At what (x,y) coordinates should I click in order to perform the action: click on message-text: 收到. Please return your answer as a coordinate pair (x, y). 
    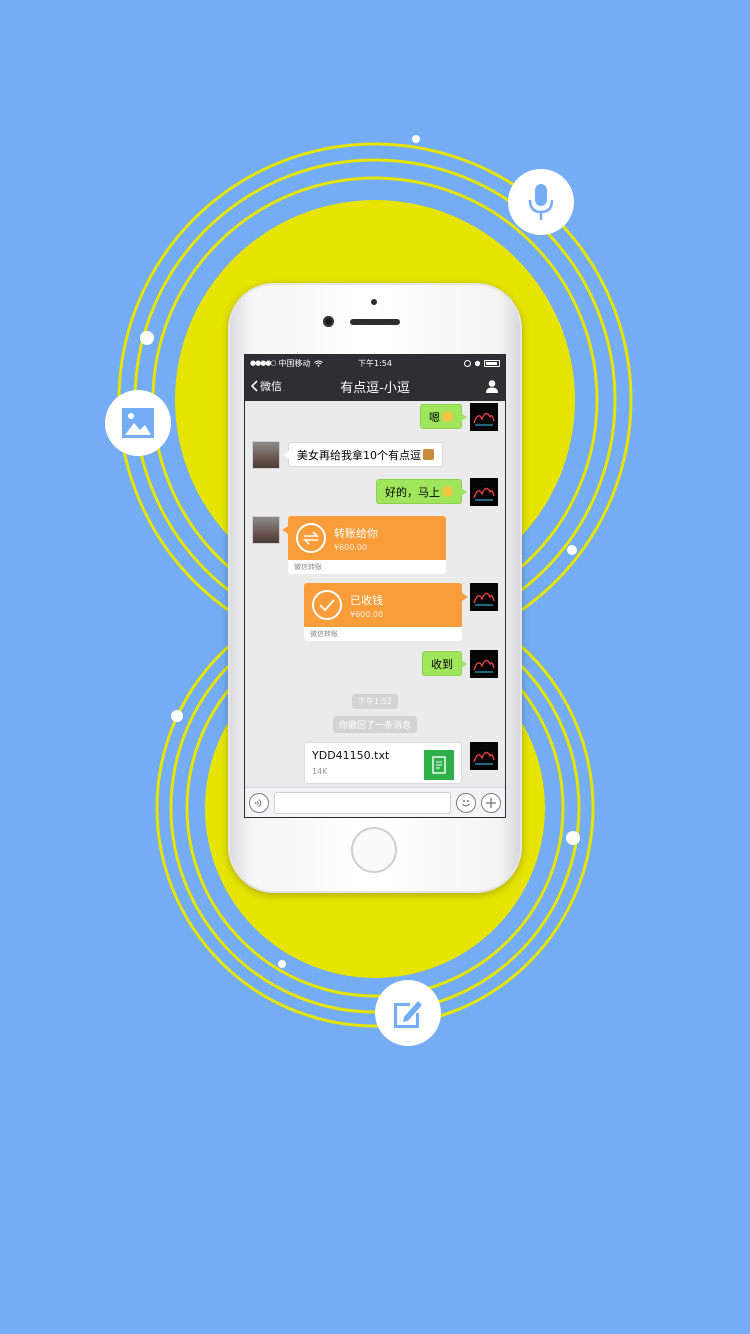
    Looking at the image, I should click on (442, 664).